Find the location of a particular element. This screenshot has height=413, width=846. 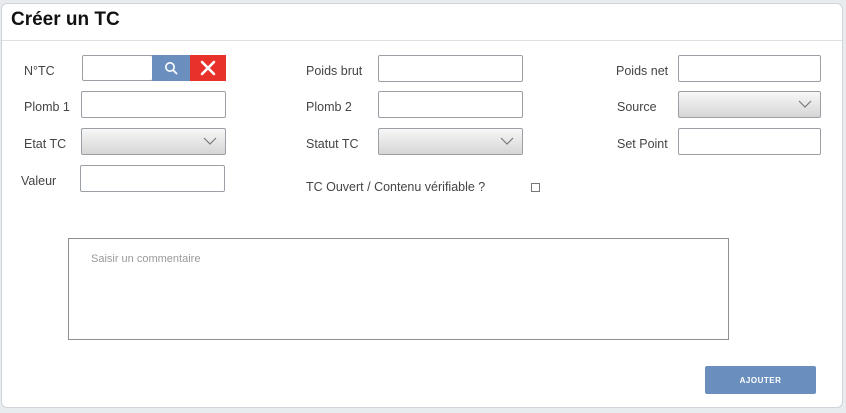

plomb1-input is located at coordinates (153, 104).